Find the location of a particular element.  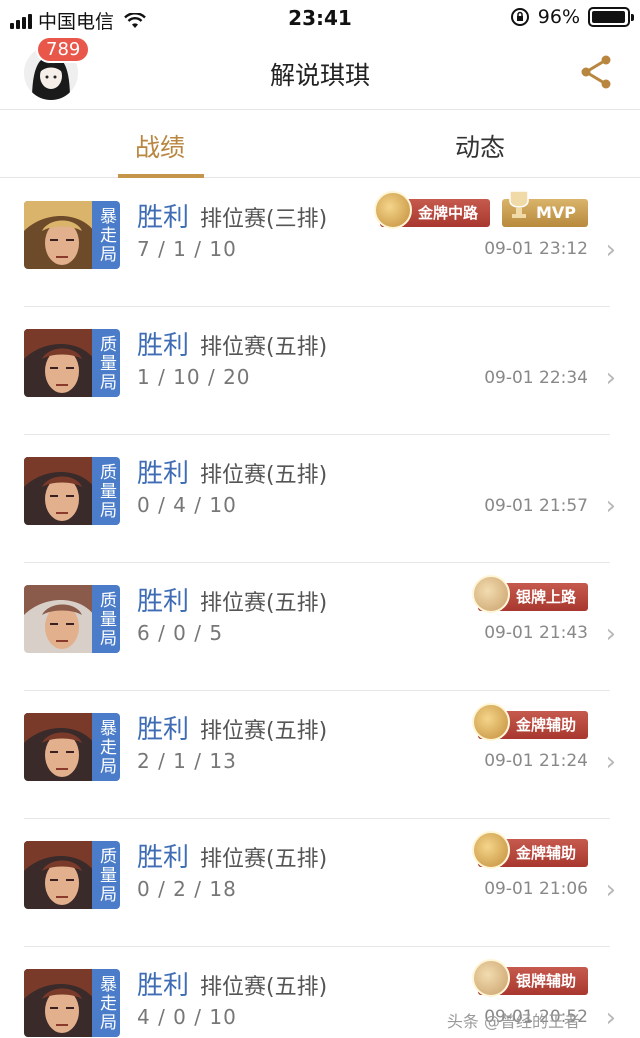

kda: 7 / 1 / 10 is located at coordinates (187, 249).